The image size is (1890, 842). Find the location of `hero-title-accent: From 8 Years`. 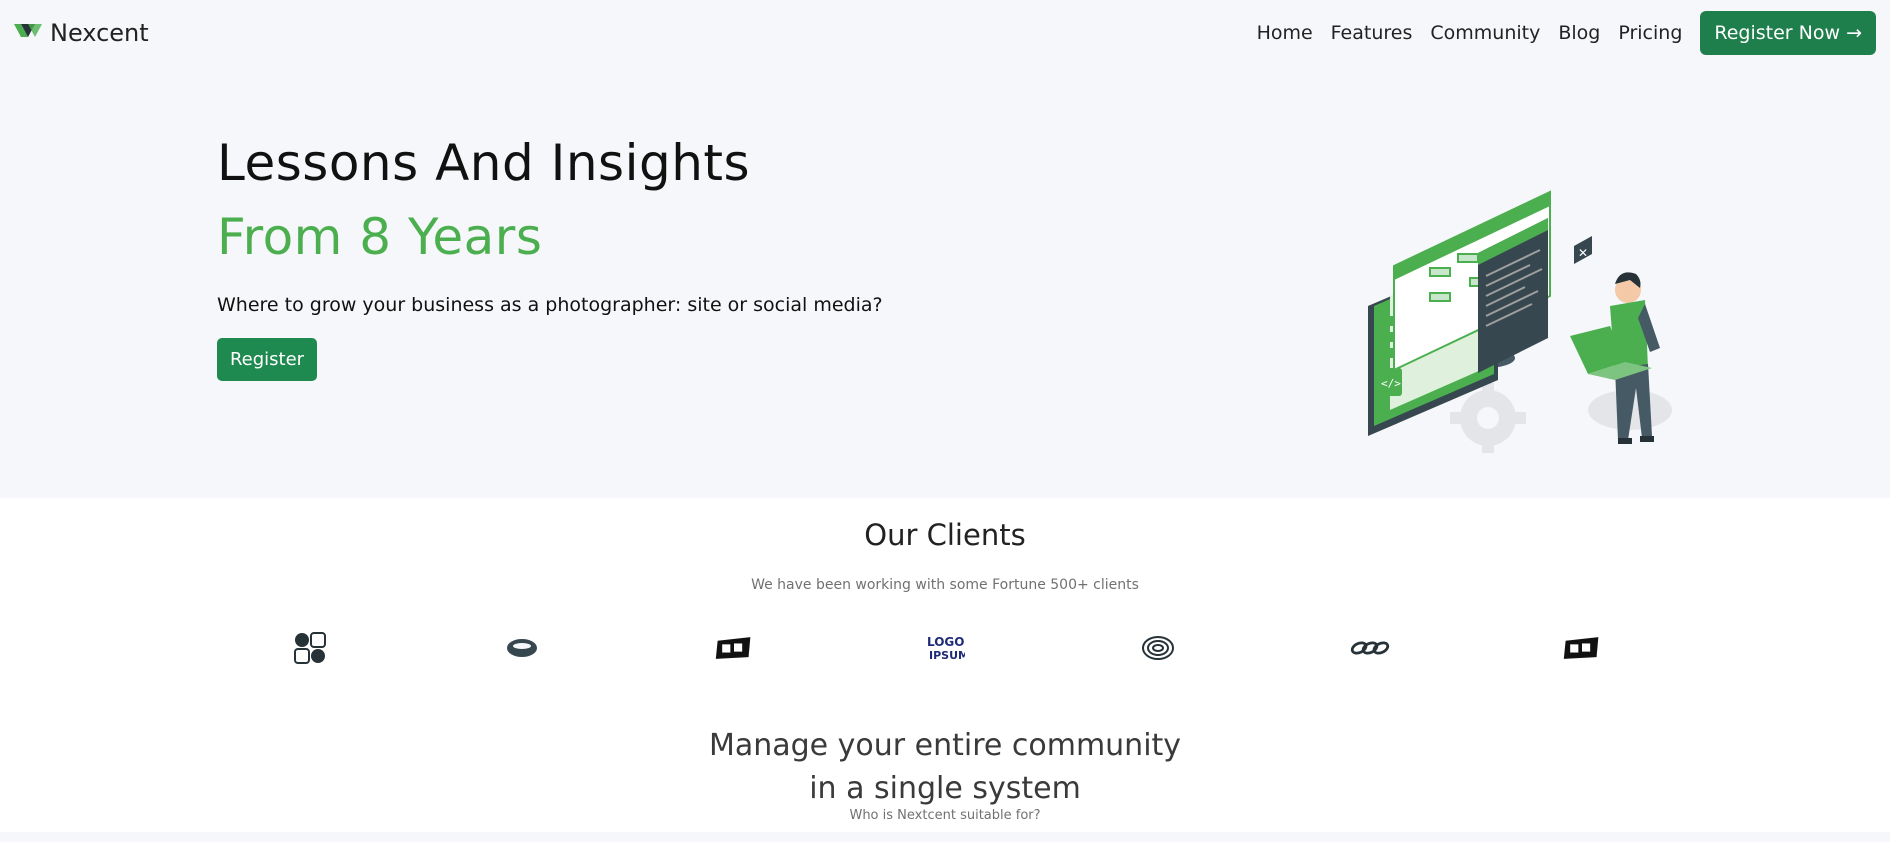

hero-title-accent: From 8 Years is located at coordinates (380, 237).